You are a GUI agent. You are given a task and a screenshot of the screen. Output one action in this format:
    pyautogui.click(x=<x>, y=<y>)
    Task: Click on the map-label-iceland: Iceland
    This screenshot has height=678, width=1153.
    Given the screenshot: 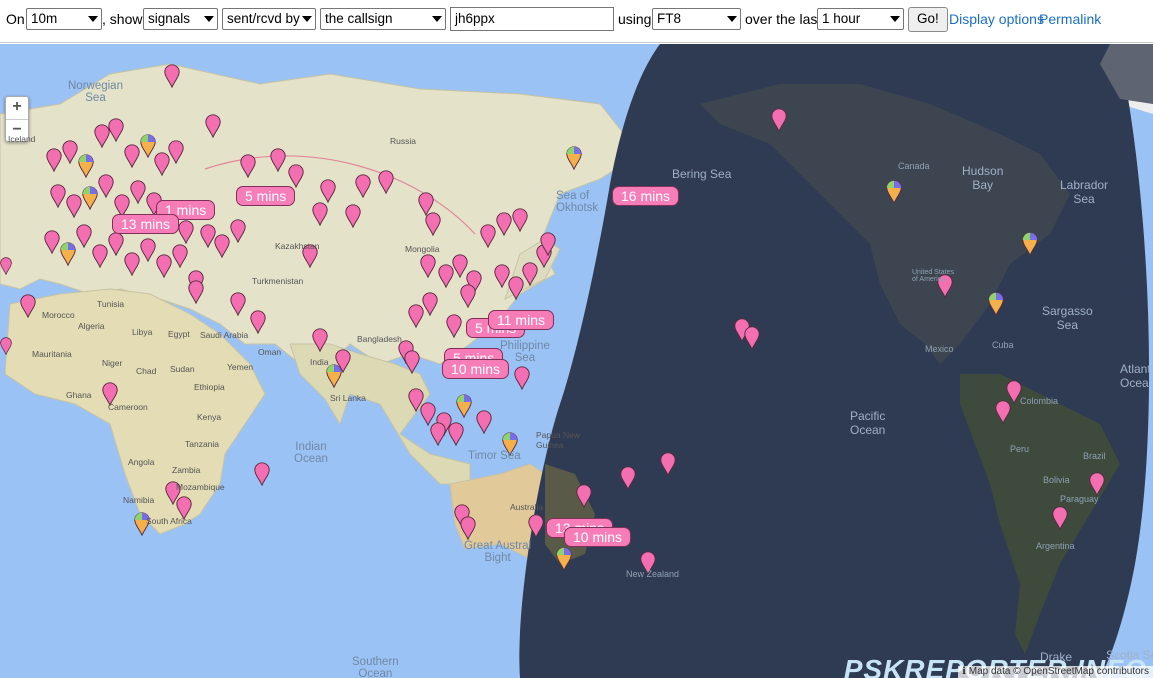 What is the action you would take?
    pyautogui.click(x=22, y=139)
    